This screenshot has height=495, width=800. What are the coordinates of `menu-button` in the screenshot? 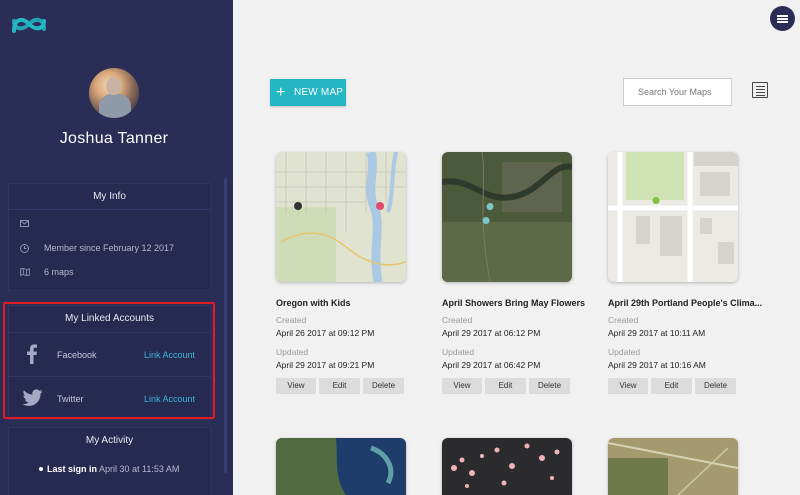 It's located at (782, 18).